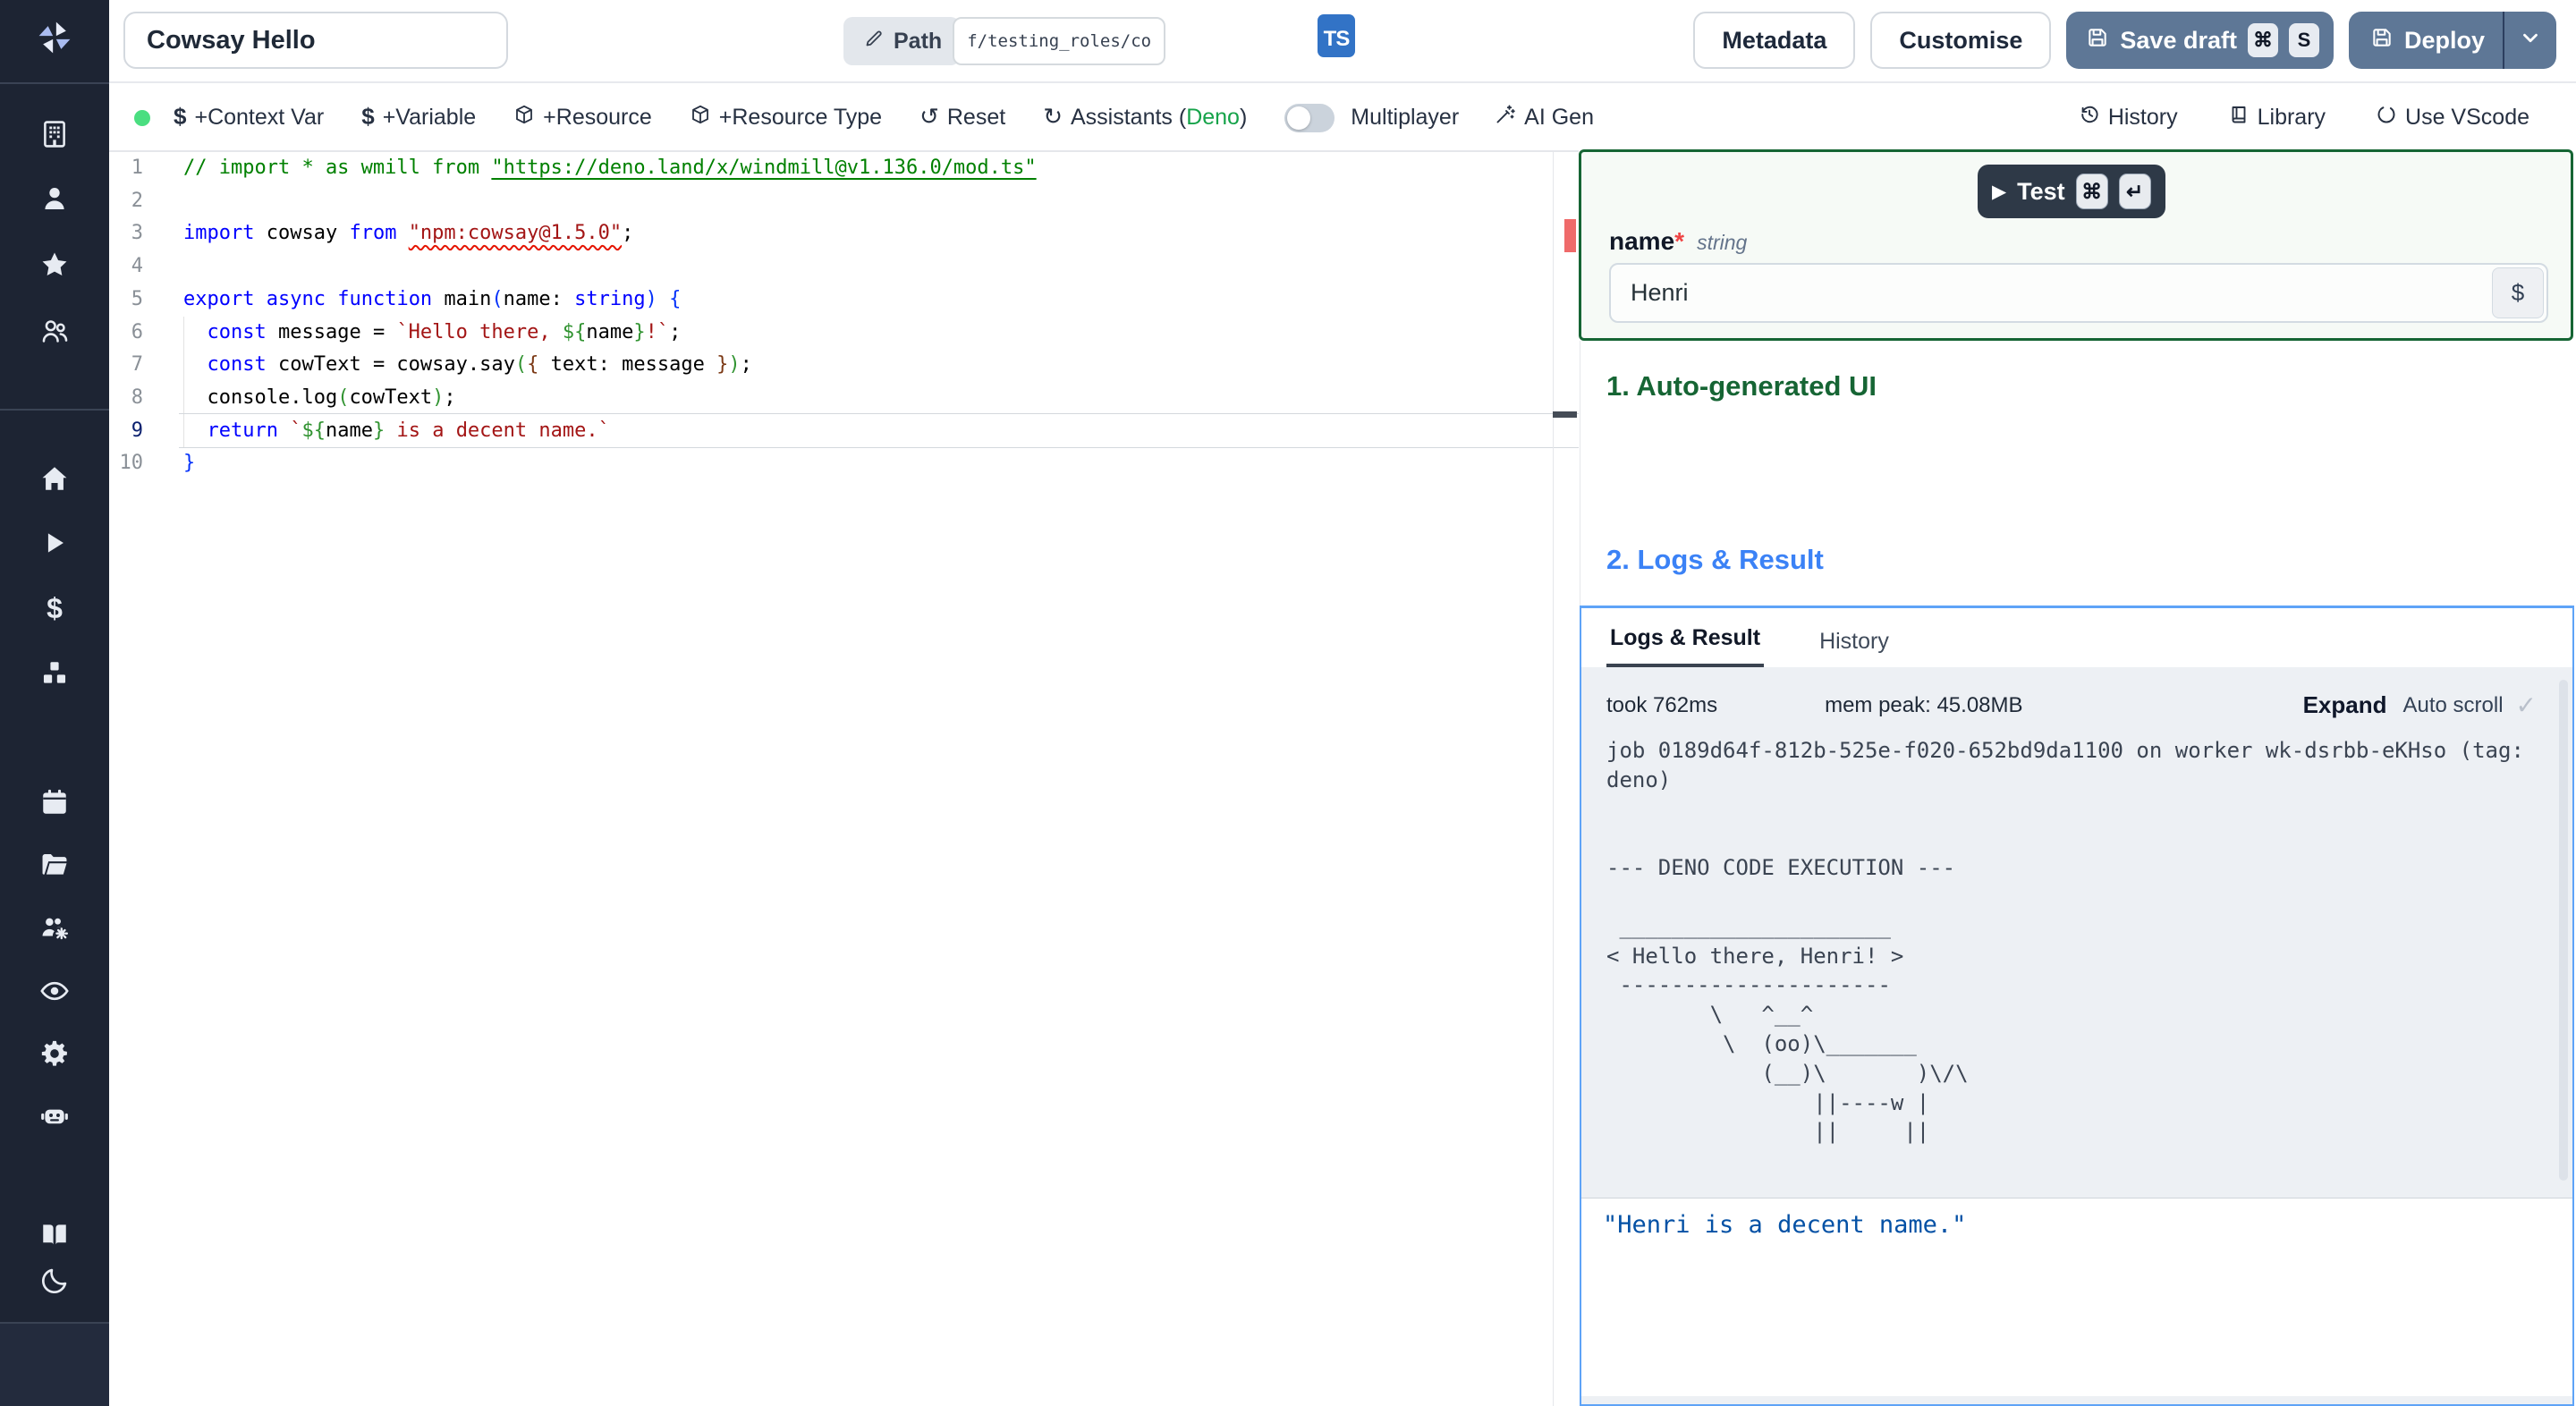 The height and width of the screenshot is (1406, 2576). What do you see at coordinates (2041, 191) in the screenshot?
I see `test-label: Test` at bounding box center [2041, 191].